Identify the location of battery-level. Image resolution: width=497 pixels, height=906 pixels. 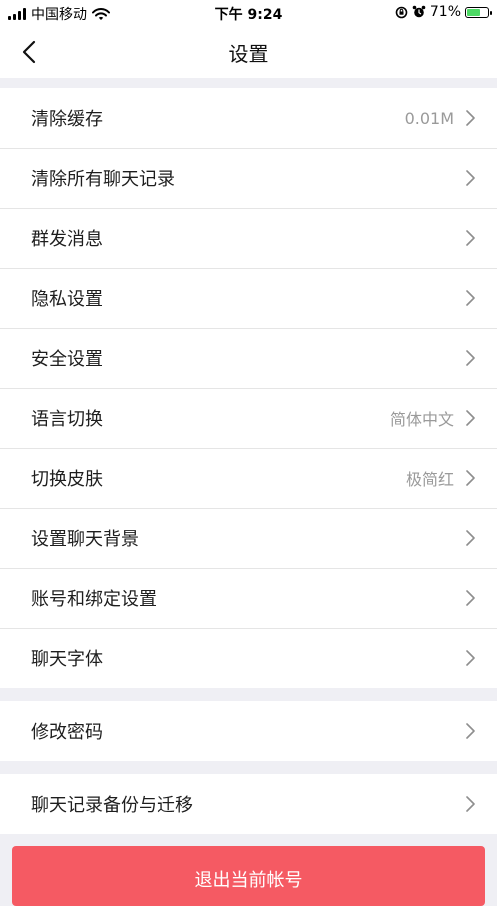
(474, 12).